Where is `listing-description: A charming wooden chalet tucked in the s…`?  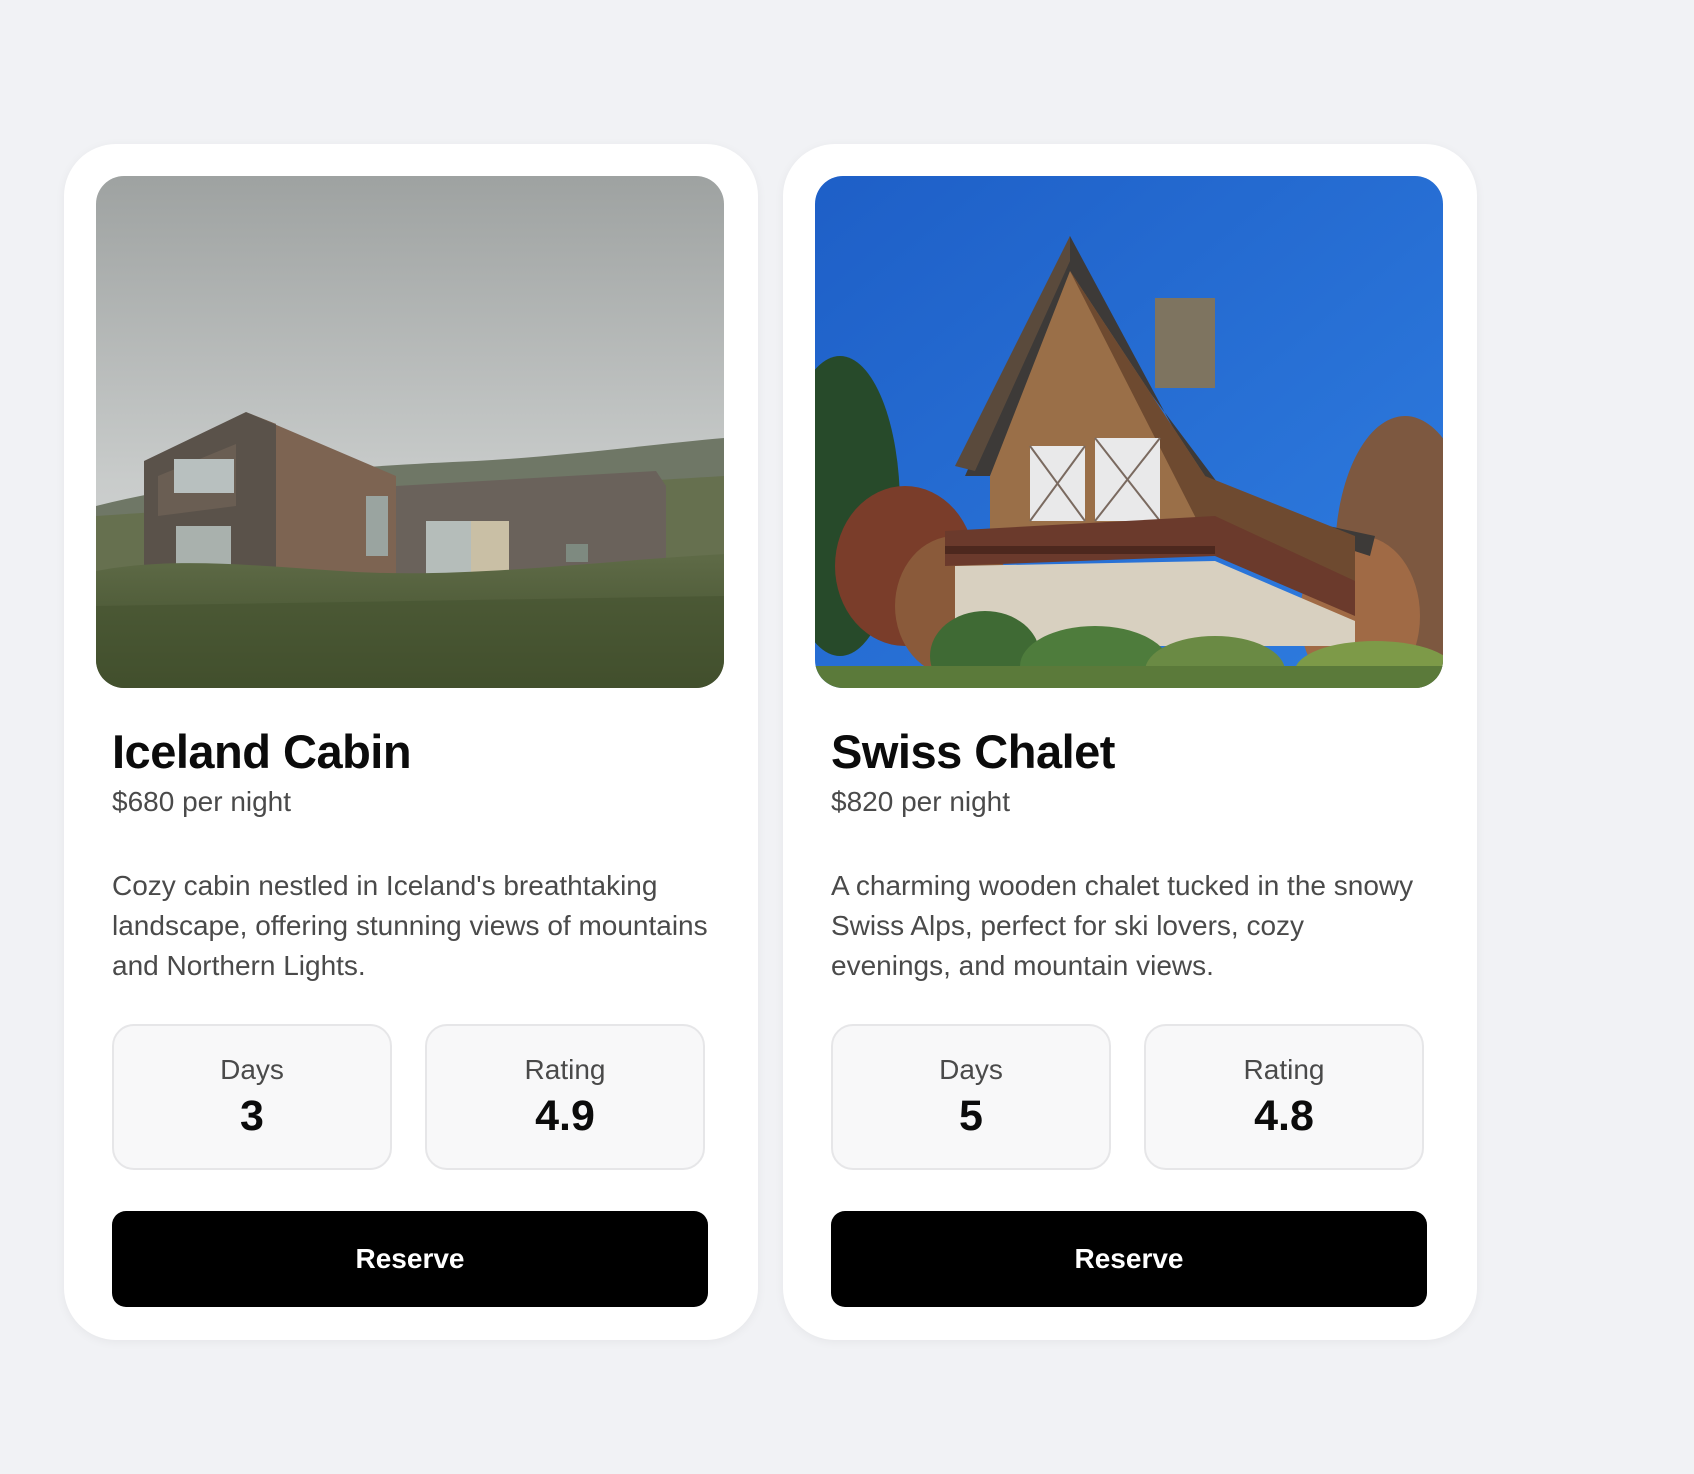
listing-description: A charming wooden chalet tucked in the s… is located at coordinates (1122, 925).